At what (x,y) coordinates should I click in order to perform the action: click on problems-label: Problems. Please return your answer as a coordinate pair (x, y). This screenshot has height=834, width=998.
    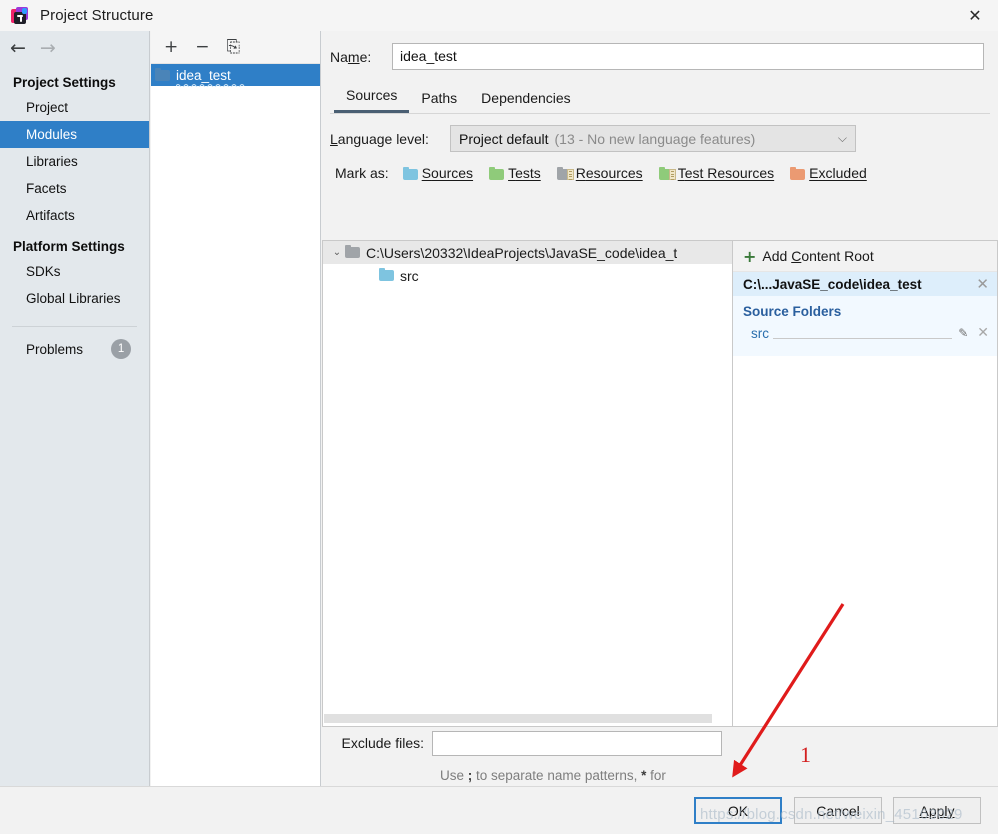
    Looking at the image, I should click on (55, 349).